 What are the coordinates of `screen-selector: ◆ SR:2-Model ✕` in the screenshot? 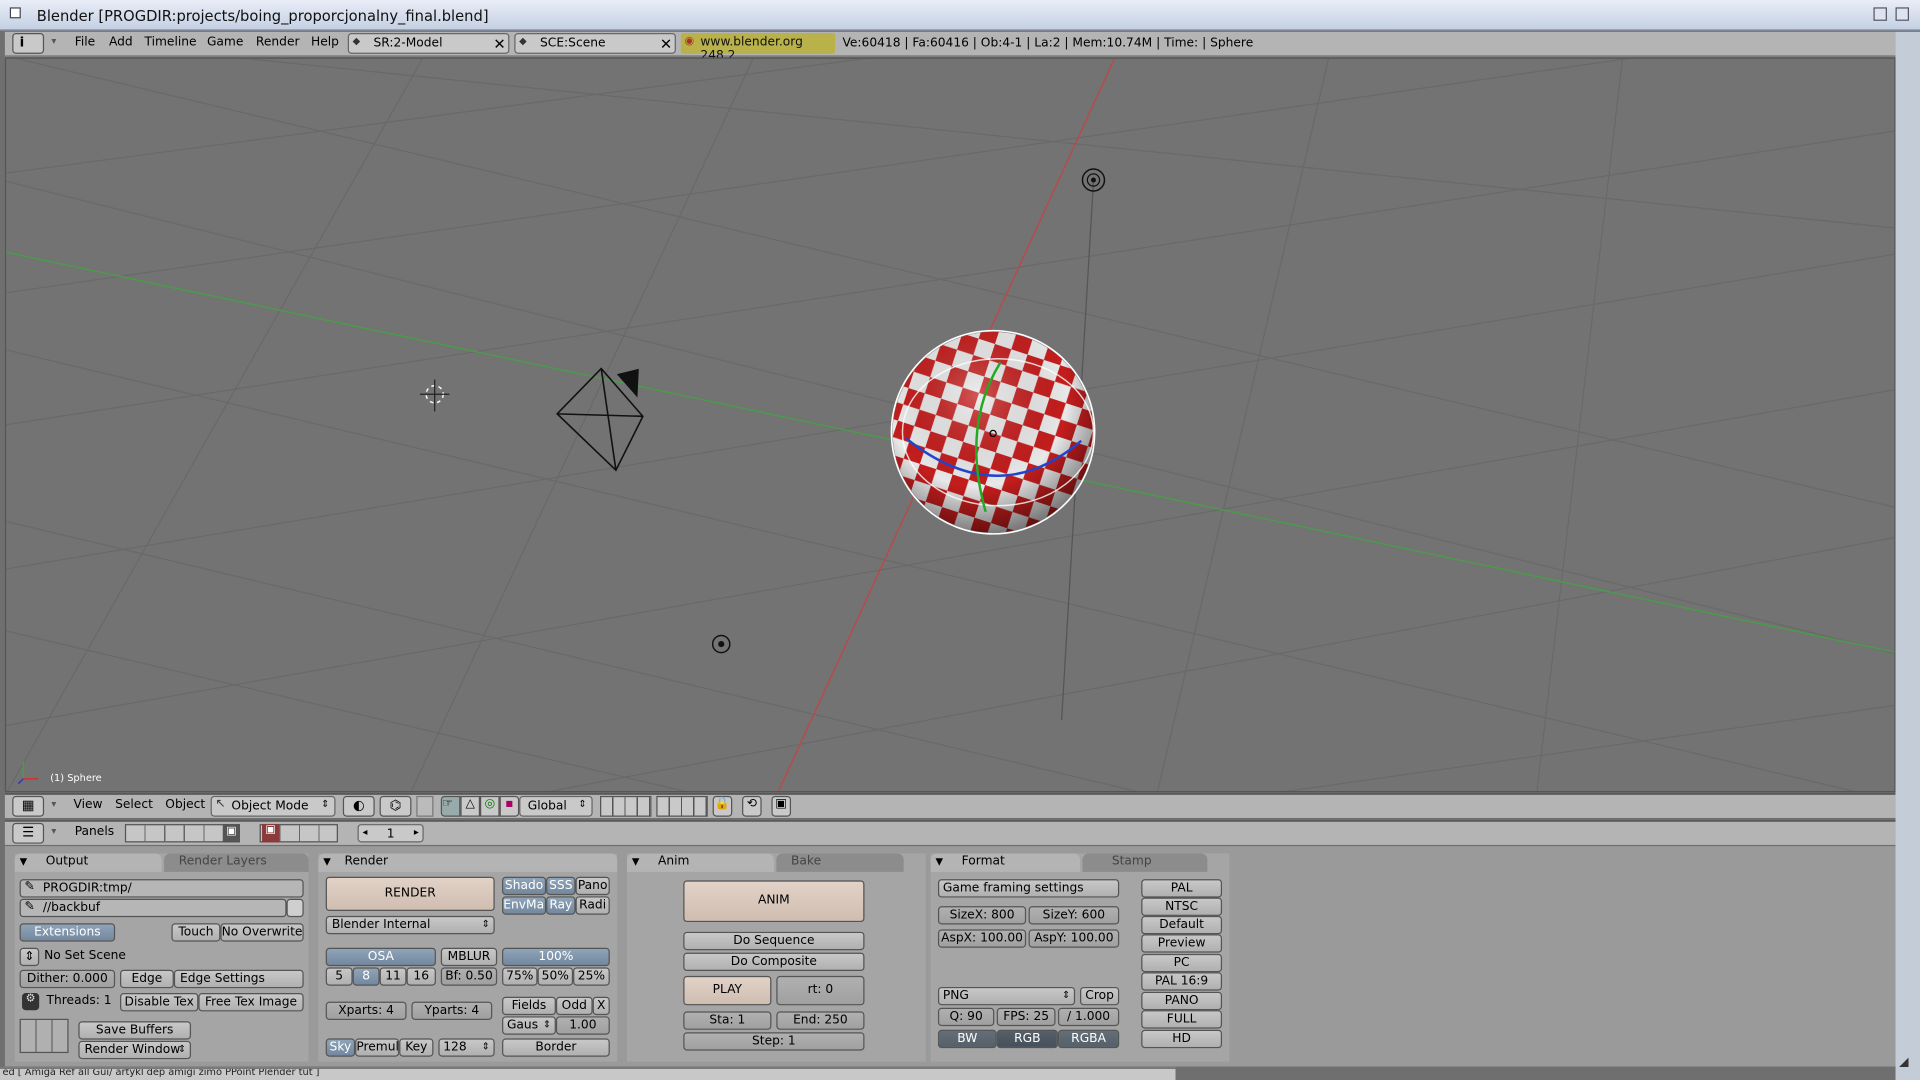 It's located at (428, 43).